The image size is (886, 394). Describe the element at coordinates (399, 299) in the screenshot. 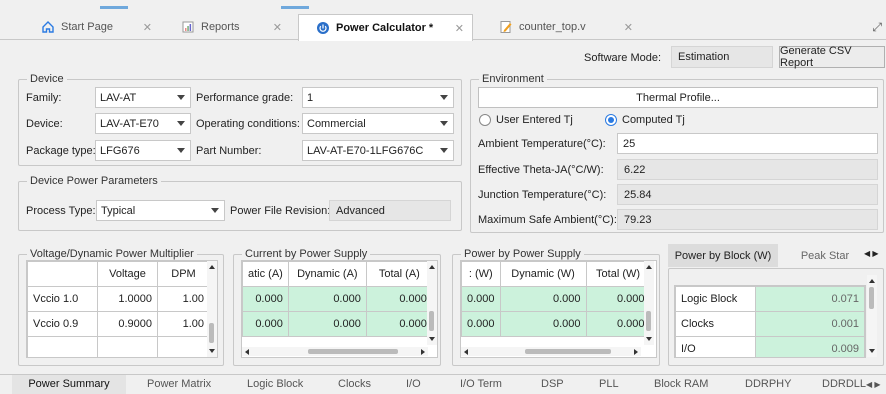

I see `total-current-cell: 0.000` at that location.